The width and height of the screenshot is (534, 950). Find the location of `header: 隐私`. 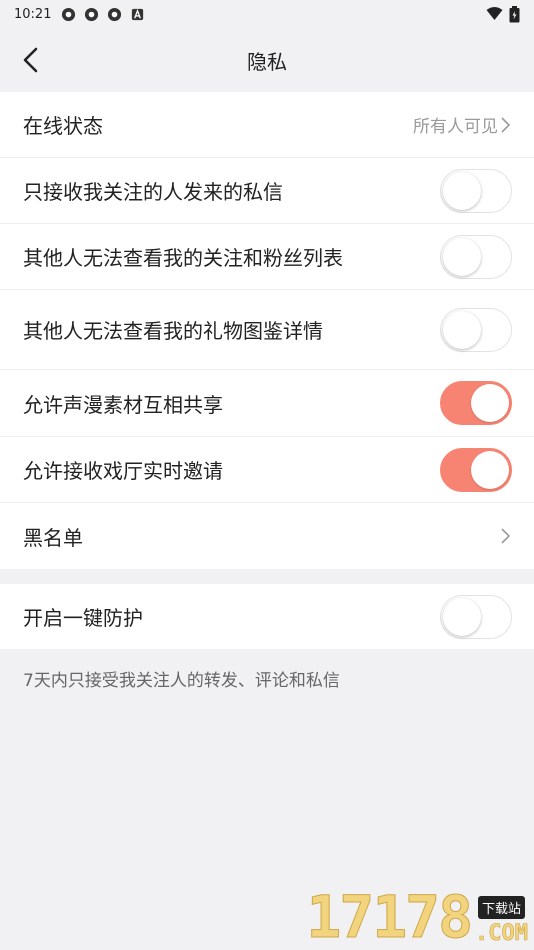

header: 隐私 is located at coordinates (267, 60).